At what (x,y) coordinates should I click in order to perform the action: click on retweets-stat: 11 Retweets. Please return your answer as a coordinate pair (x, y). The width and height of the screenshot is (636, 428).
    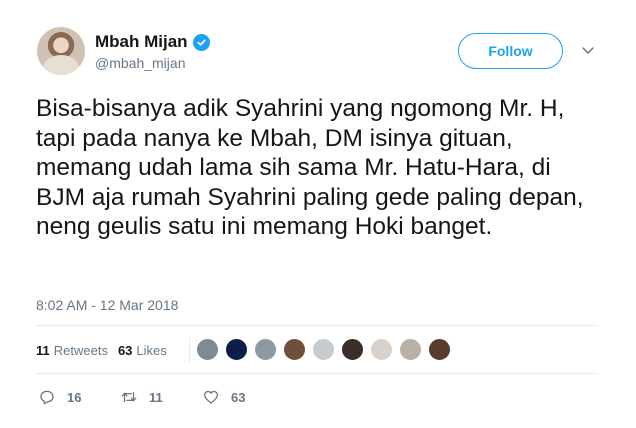
    Looking at the image, I should click on (72, 350).